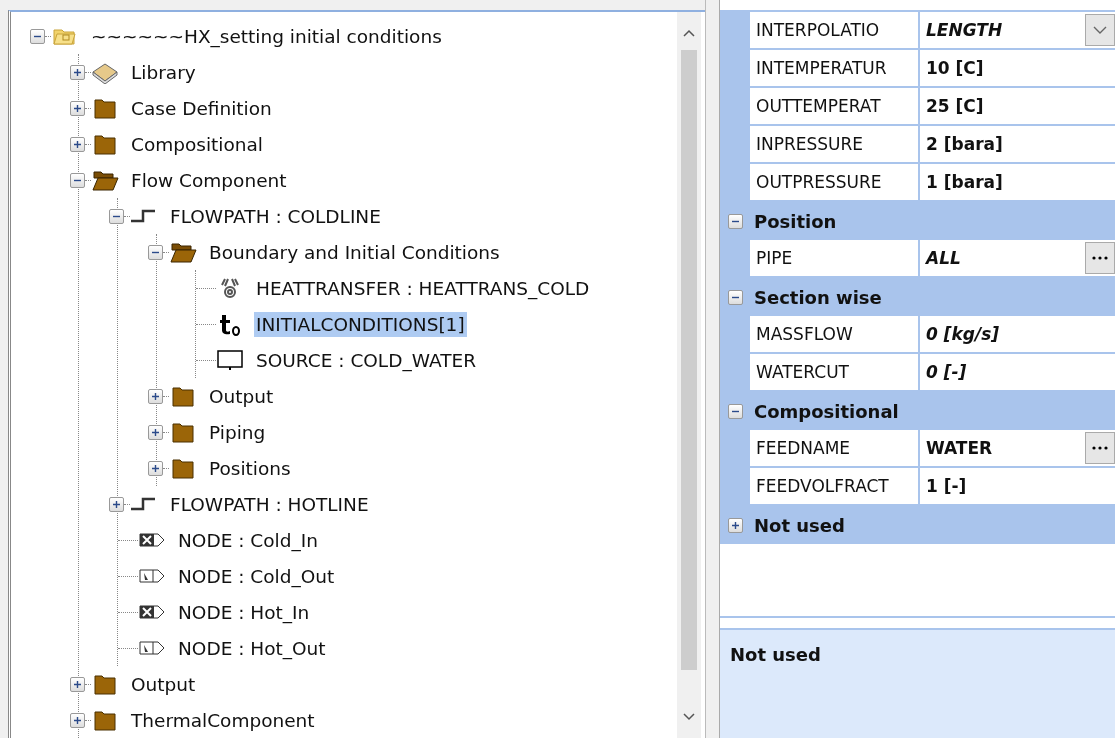 Image resolution: width=1115 pixels, height=738 pixels. I want to click on tree-item: INITIALCONDITIONS[1], so click(360, 324).